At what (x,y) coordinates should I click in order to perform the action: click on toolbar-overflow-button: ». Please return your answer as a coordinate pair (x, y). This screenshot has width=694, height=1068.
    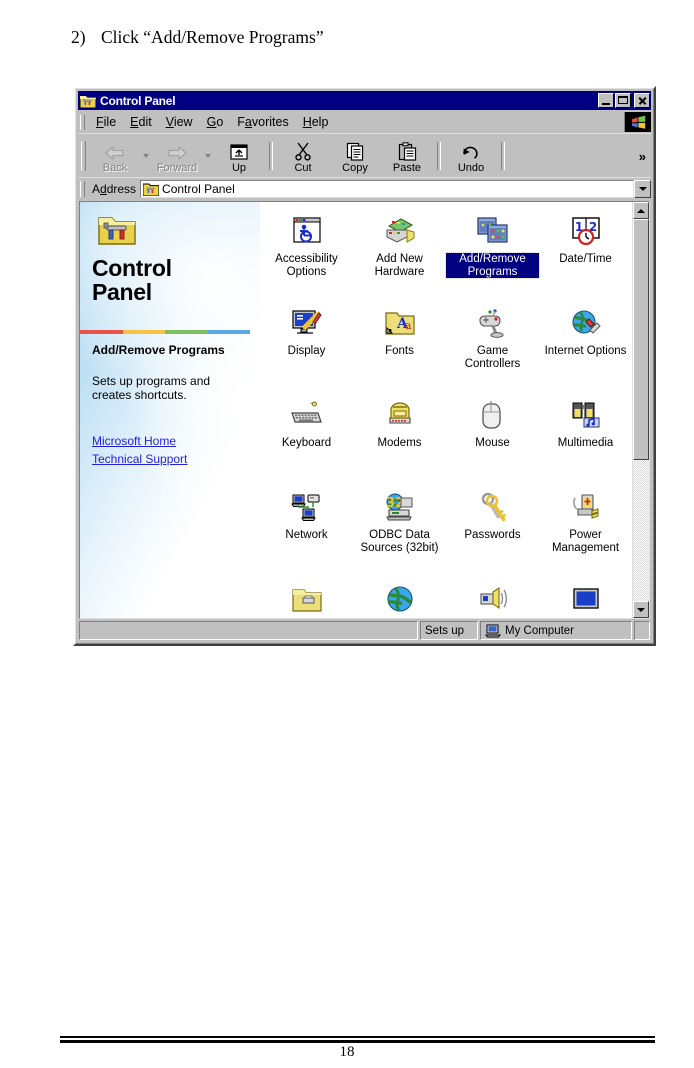
    Looking at the image, I should click on (645, 156).